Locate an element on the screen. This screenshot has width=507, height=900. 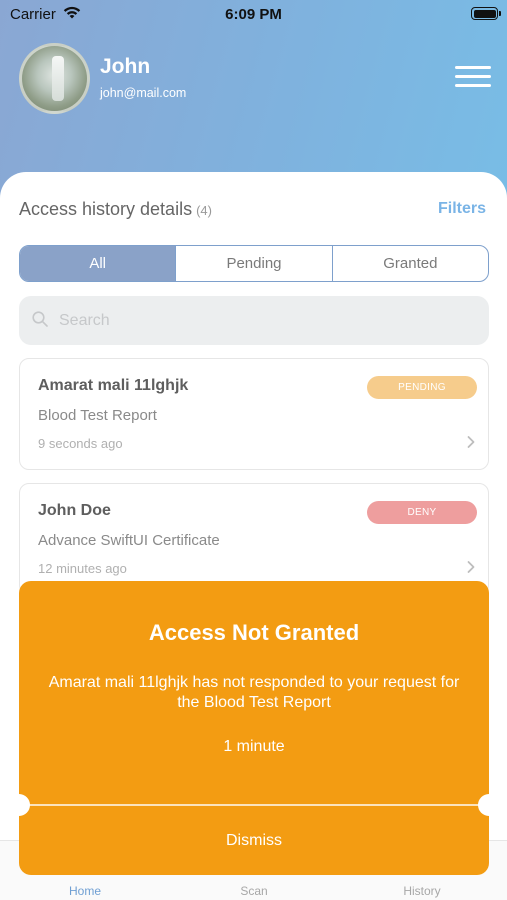
tab-scan: Scan is located at coordinates (254, 891).